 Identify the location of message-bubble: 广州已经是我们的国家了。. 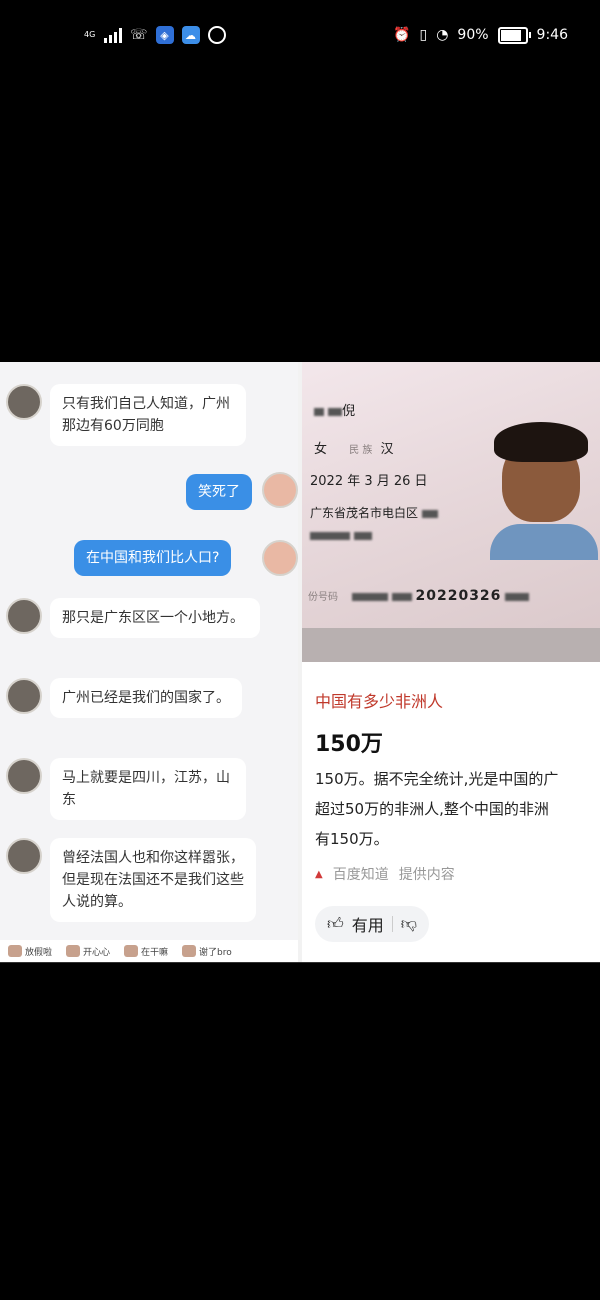
(146, 698).